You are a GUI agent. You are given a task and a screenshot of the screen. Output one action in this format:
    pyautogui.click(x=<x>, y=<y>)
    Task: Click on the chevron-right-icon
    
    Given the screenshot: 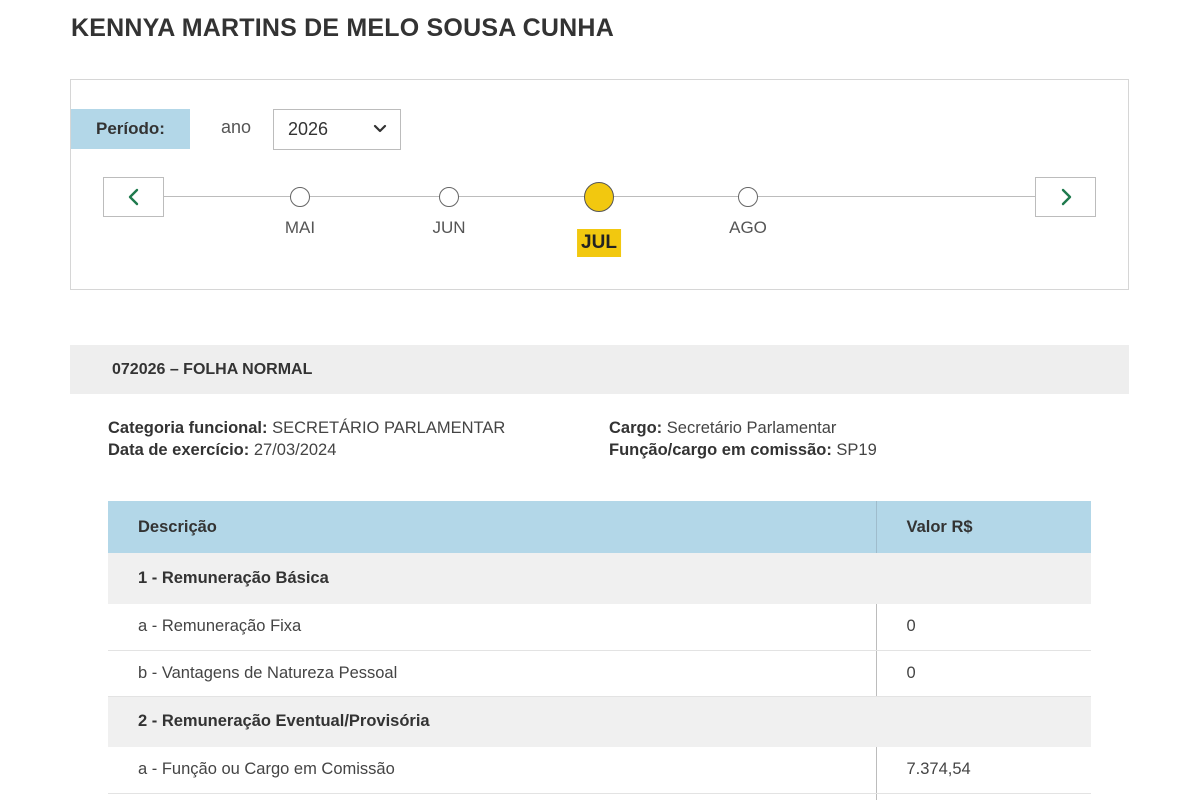 What is the action you would take?
    pyautogui.click(x=1066, y=197)
    